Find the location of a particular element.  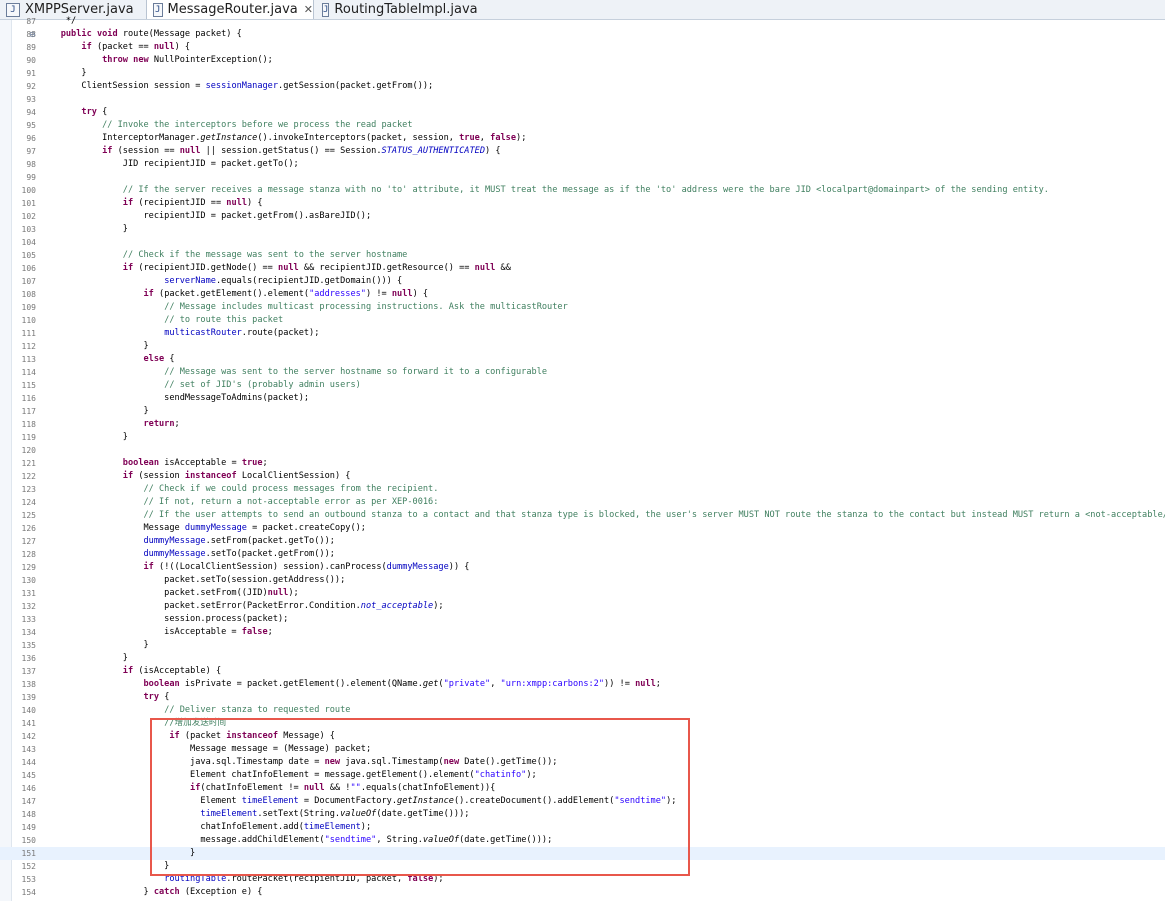

code-line: 111 multicastRouter.route(packet); is located at coordinates (582, 333).